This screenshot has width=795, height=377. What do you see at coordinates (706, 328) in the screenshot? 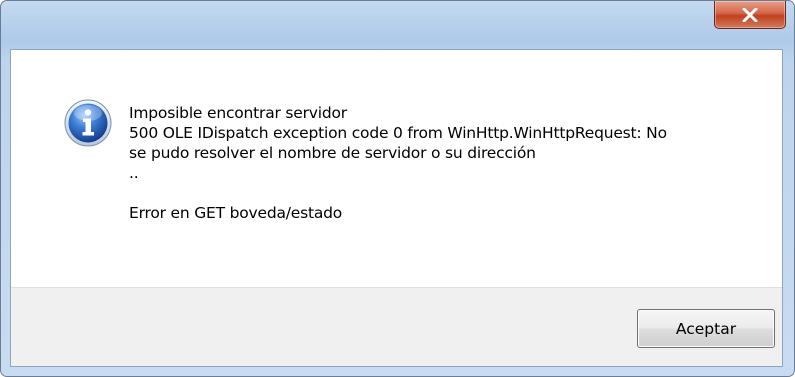
I see `accept-button: Aceptar` at bounding box center [706, 328].